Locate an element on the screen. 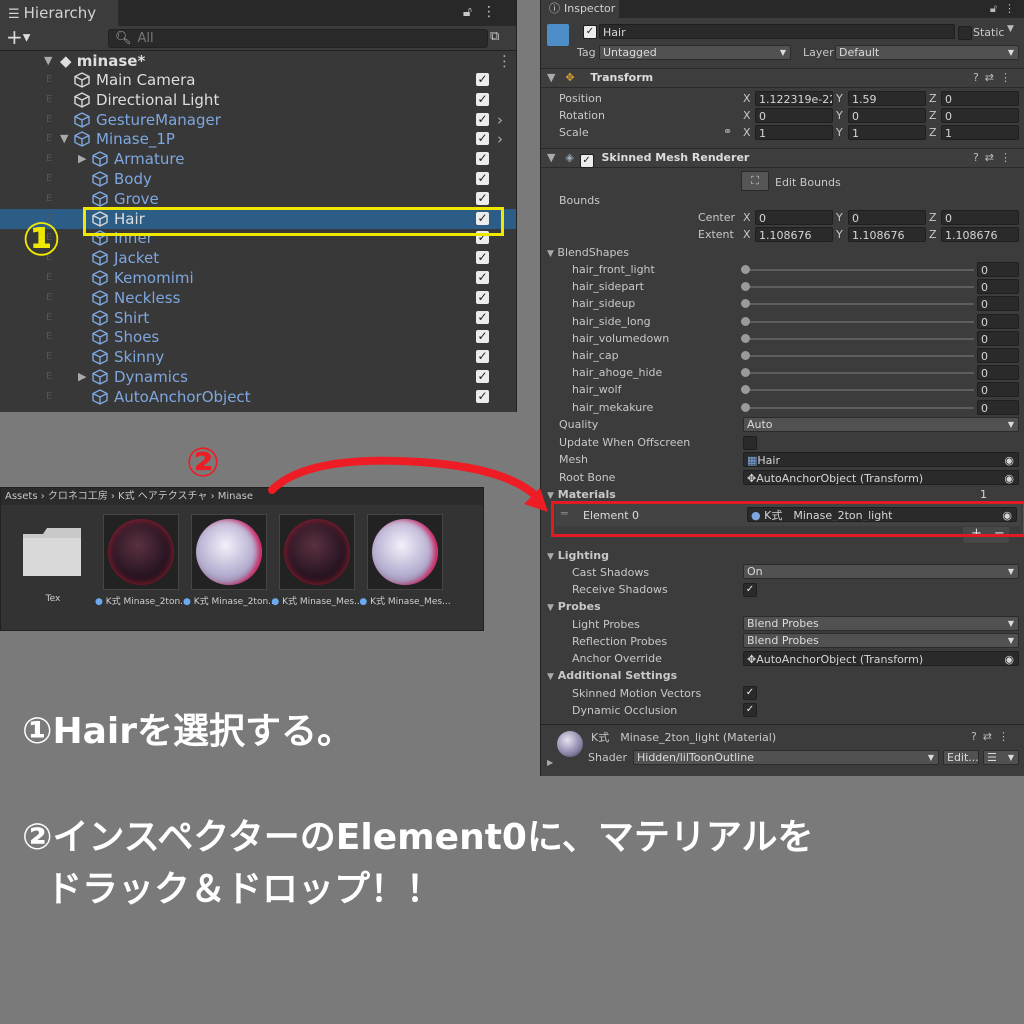  transform-scale-z-field: 1 is located at coordinates (980, 132).